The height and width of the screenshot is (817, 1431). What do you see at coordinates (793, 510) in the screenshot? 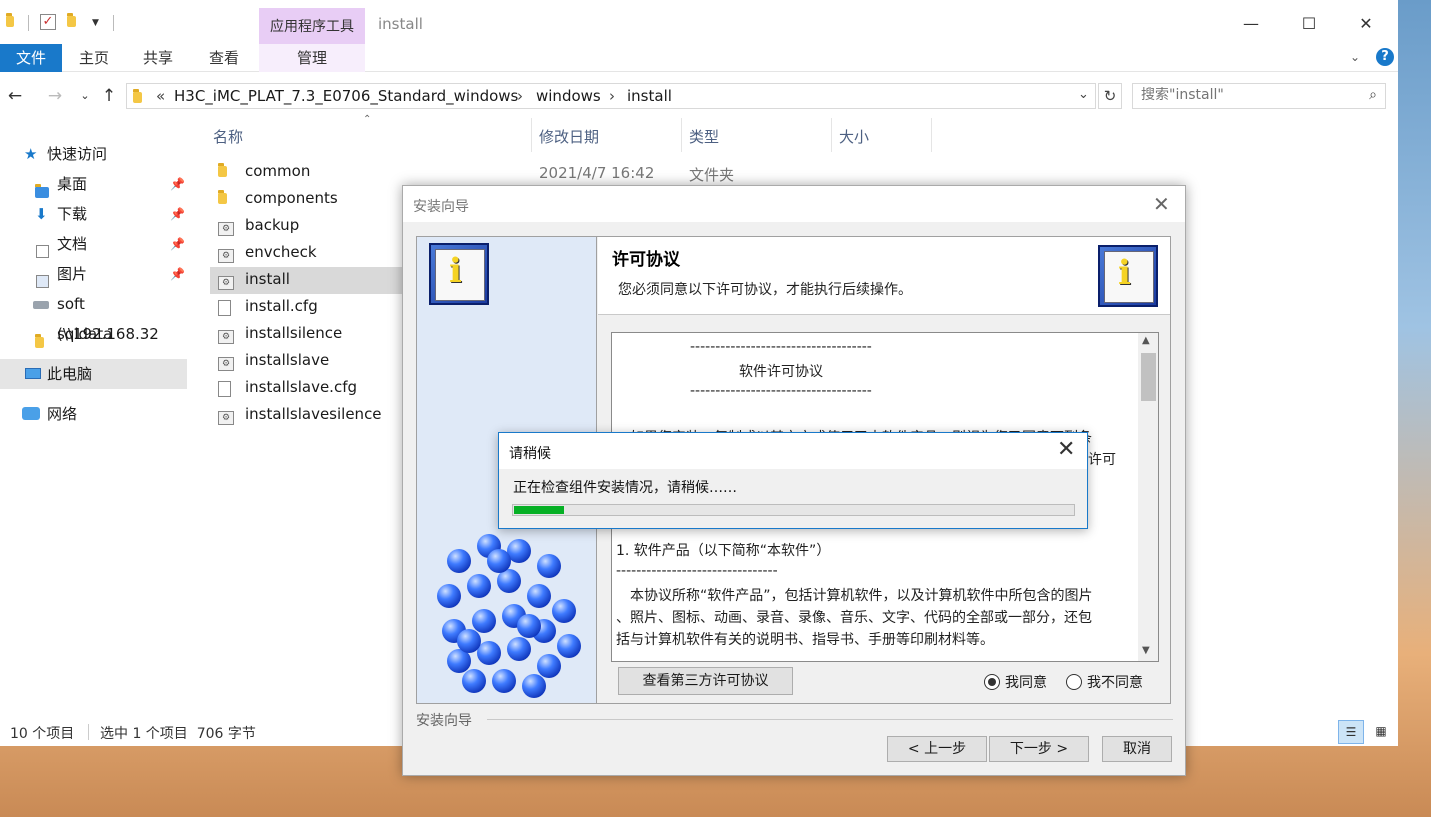
I see `progress-bar` at bounding box center [793, 510].